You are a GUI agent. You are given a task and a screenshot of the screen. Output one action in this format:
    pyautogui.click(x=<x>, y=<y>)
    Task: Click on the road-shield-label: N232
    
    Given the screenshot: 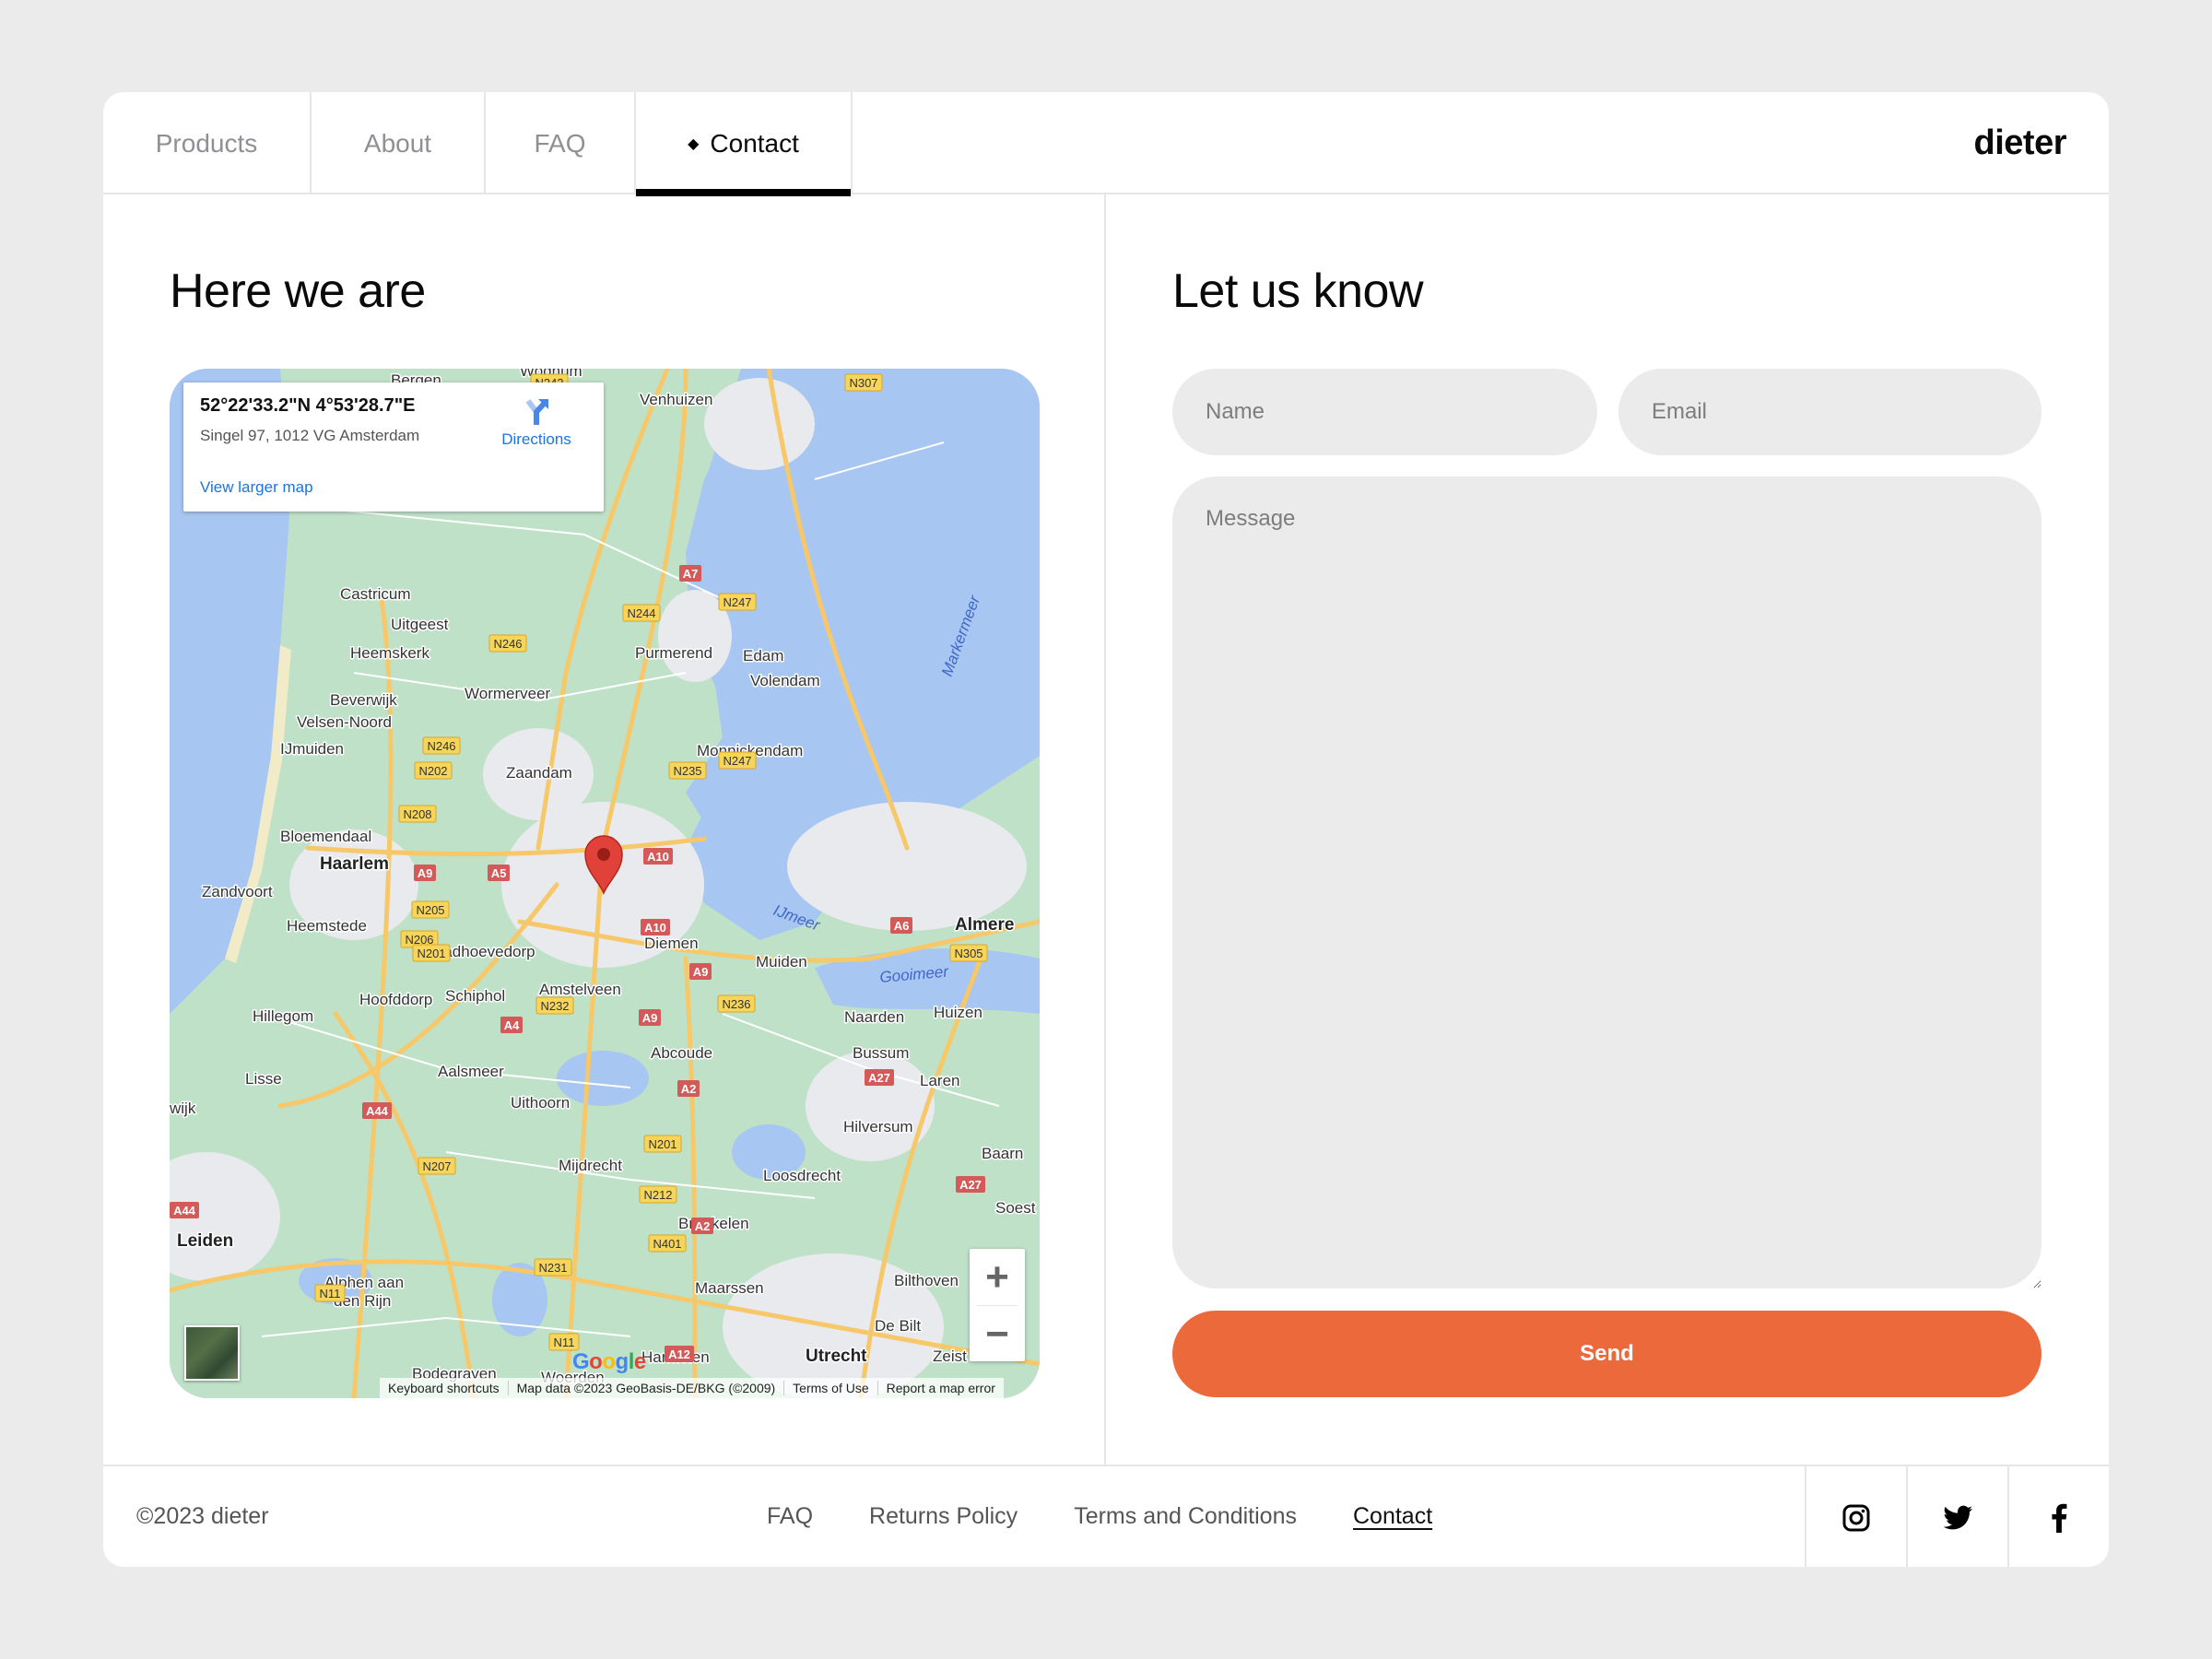 What is the action you would take?
    pyautogui.click(x=554, y=1006)
    